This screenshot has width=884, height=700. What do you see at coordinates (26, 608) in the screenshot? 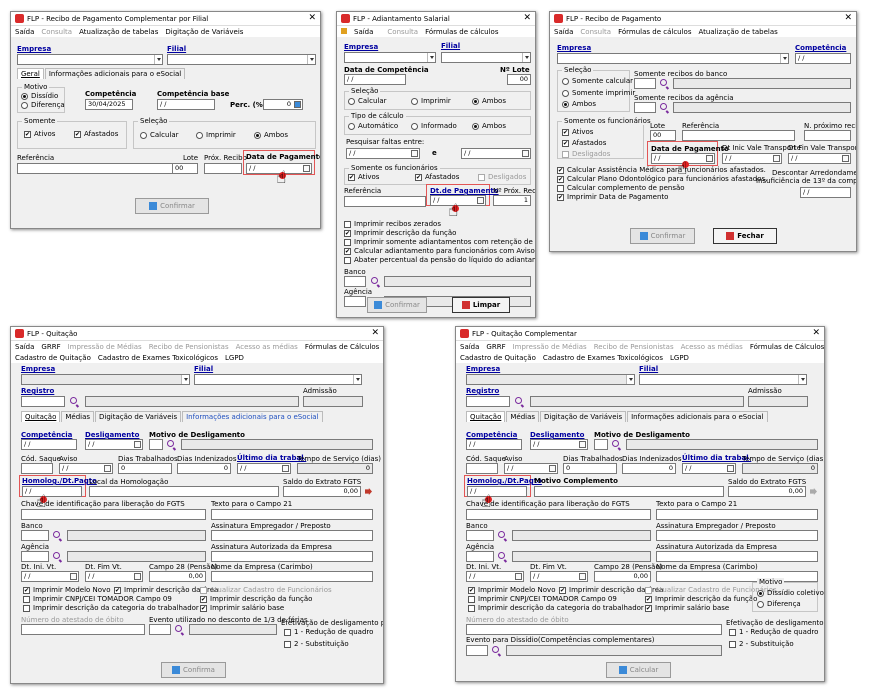
I see `check-categoria-trabalhador` at bounding box center [26, 608].